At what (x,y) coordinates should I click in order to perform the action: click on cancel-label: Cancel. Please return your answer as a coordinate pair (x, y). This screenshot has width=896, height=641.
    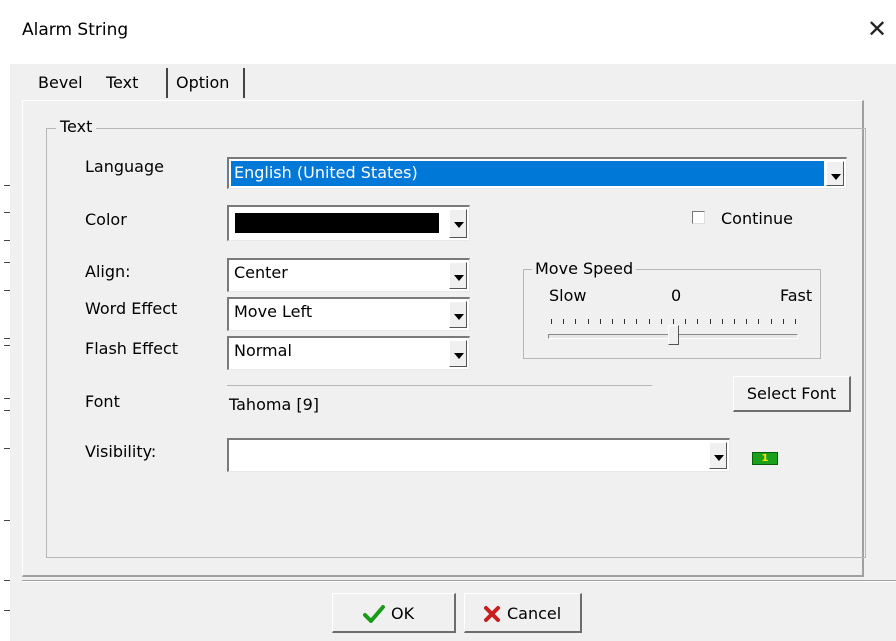
    Looking at the image, I should click on (534, 613).